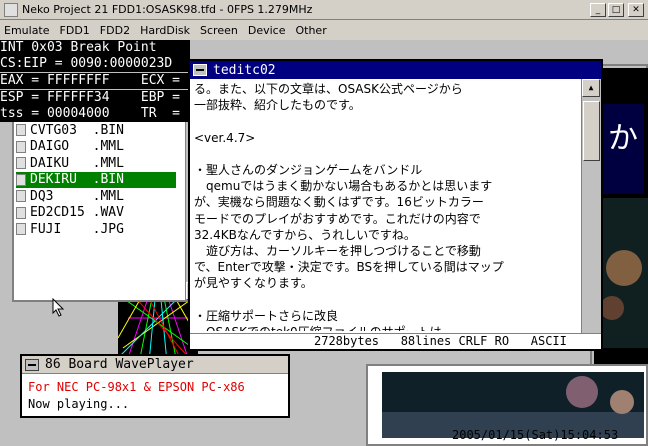  Describe the element at coordinates (119, 364) in the screenshot. I see `wave-player-title: 86 Board WavePlayer` at that location.